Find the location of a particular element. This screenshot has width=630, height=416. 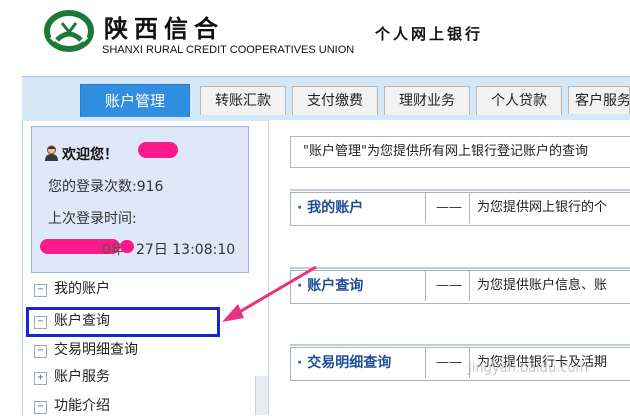

expand-icon: + is located at coordinates (40, 378).